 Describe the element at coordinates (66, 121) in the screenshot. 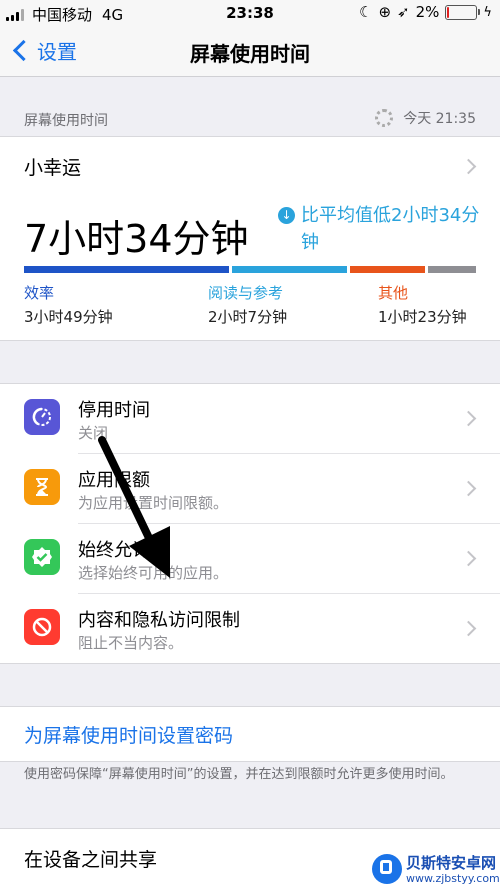

I see `section-header-label: 屏幕使用时间` at that location.